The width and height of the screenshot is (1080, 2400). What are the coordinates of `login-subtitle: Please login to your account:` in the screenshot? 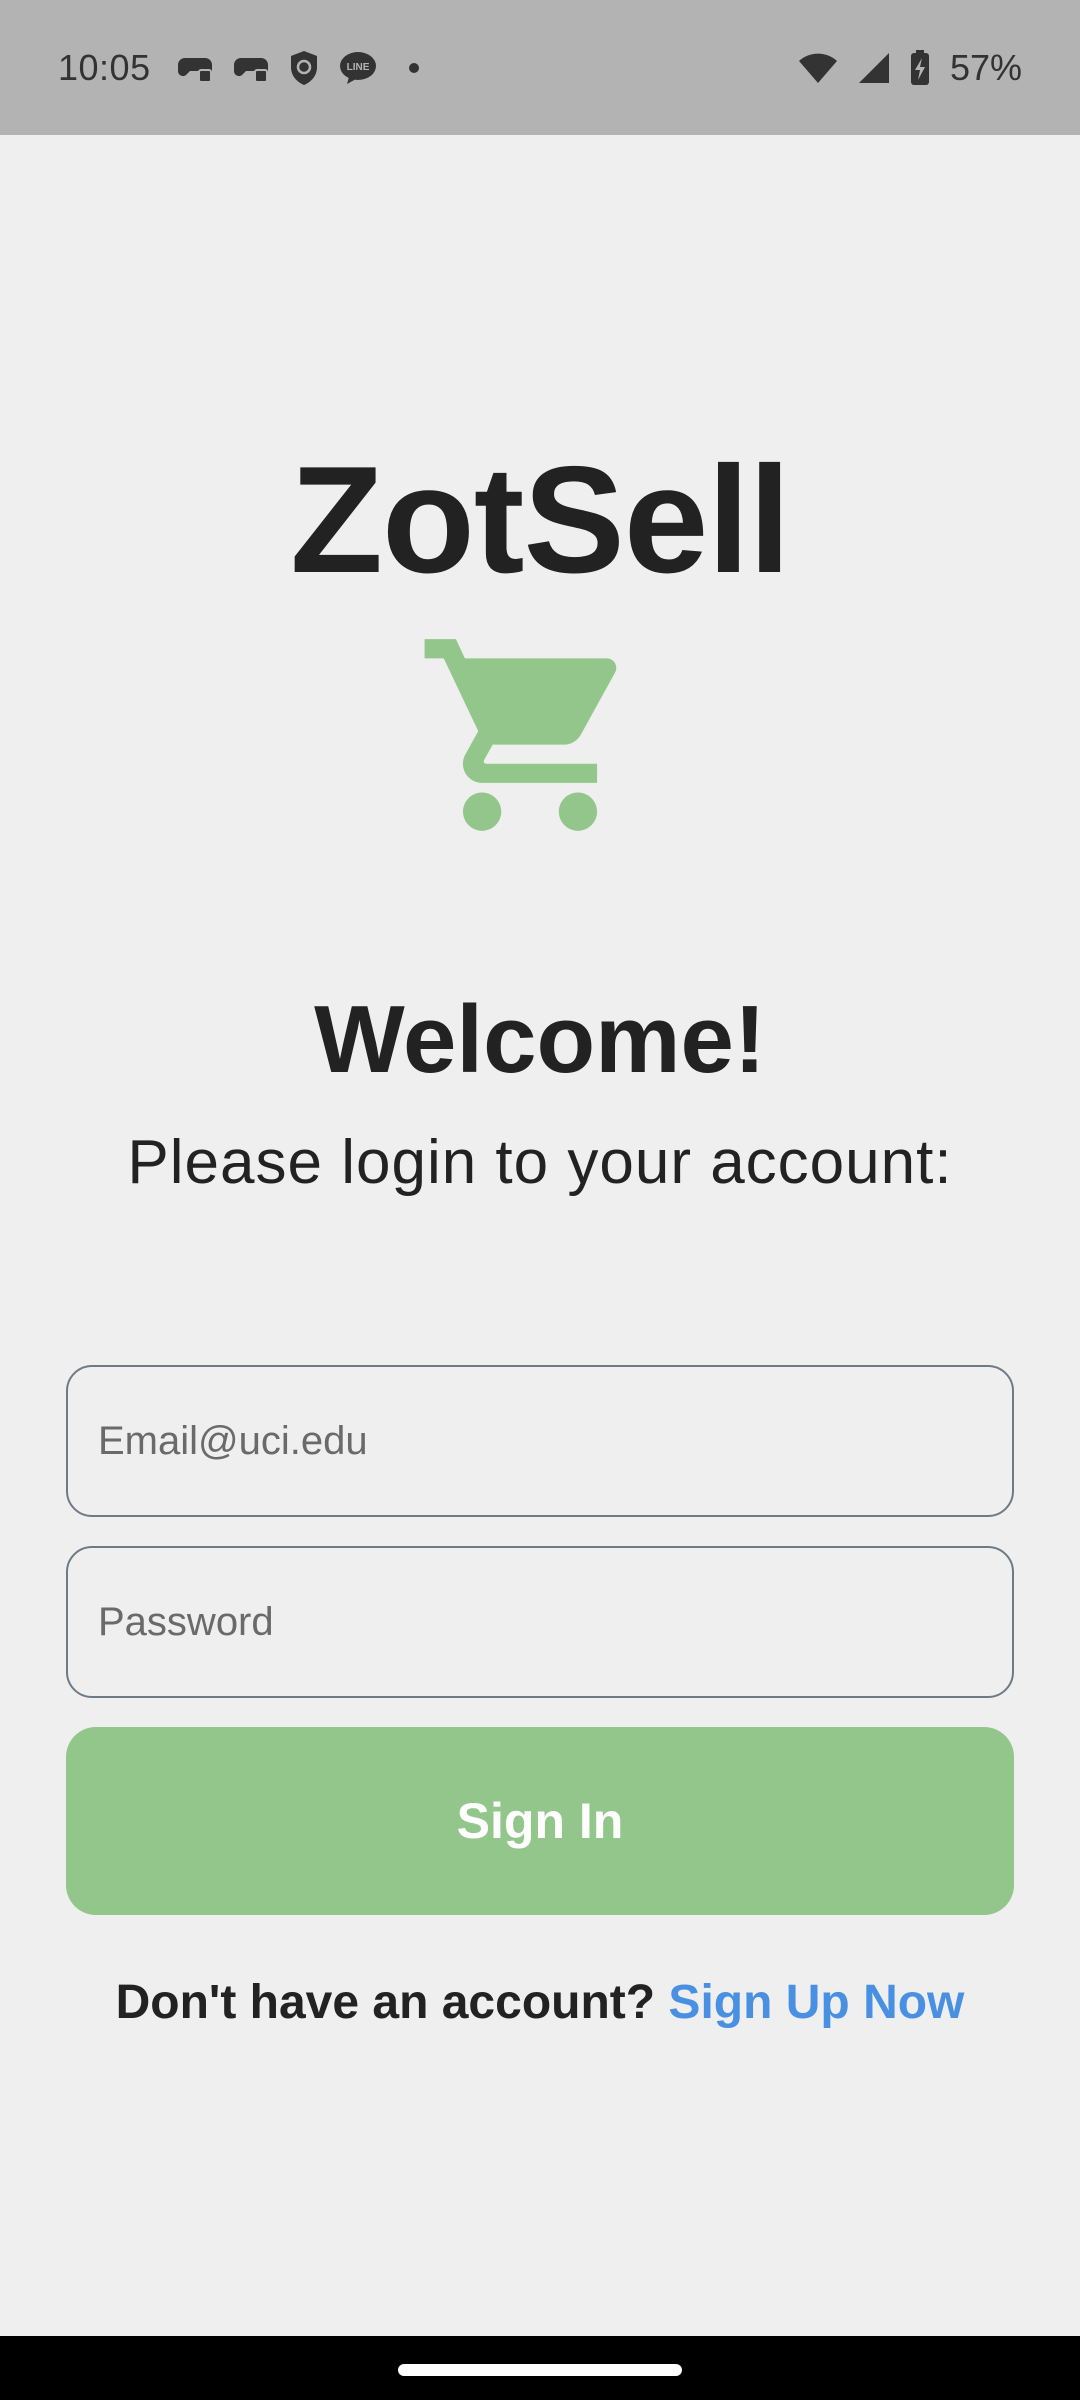 It's located at (540, 1162).